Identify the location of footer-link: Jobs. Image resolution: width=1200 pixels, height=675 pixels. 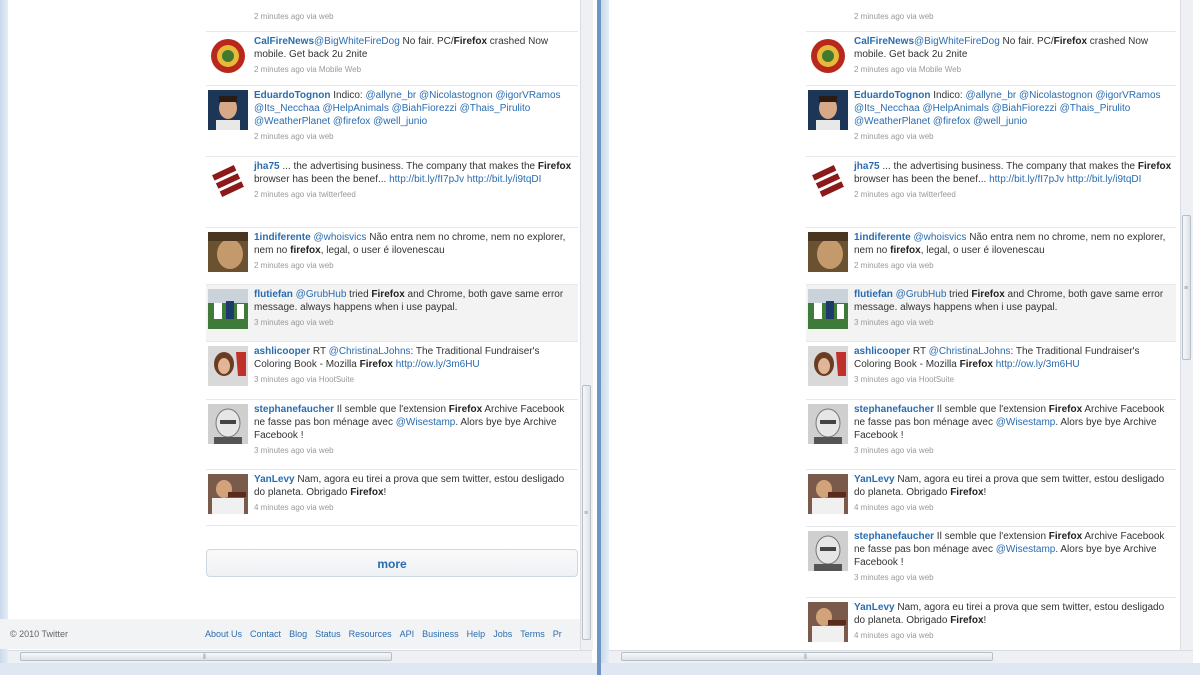
(502, 634).